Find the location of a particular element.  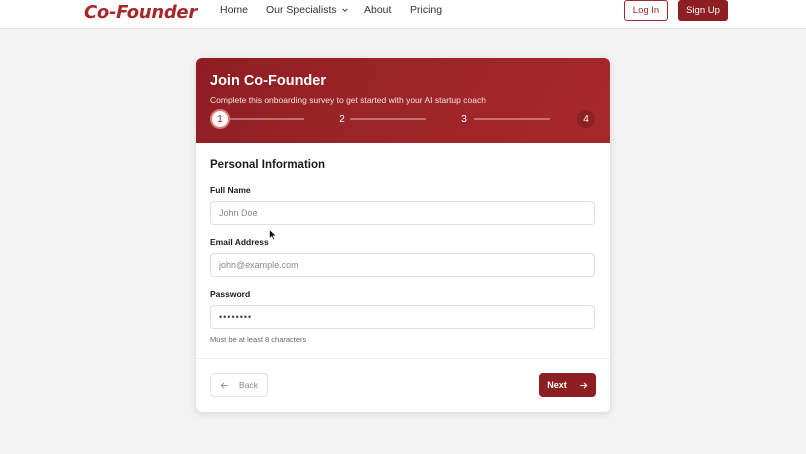

step-indicator: 1 2 3 4 is located at coordinates (403, 120).